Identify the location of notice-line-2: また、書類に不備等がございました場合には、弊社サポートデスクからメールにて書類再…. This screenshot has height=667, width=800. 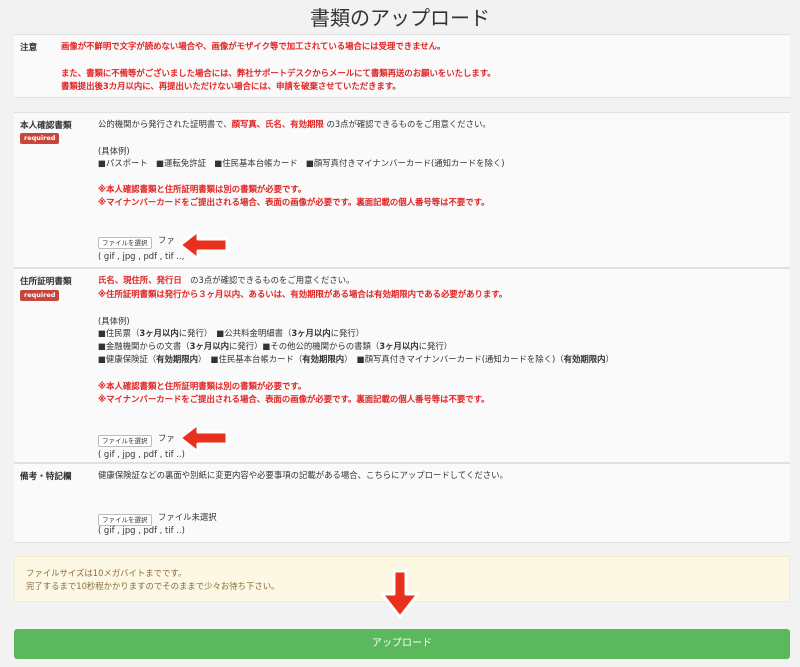
(278, 73).